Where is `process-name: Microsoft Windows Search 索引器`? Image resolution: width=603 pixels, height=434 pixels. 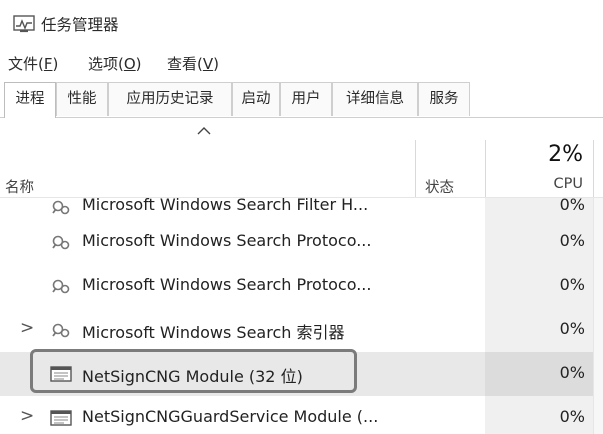
process-name: Microsoft Windows Search 索引器 is located at coordinates (213, 332).